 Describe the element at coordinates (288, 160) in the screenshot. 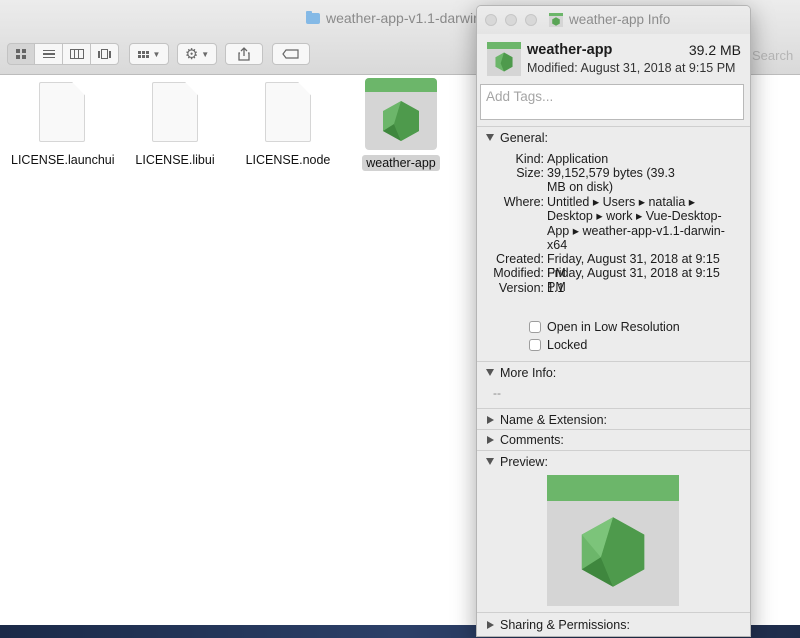

I see `file-label: LICENSE.node` at that location.